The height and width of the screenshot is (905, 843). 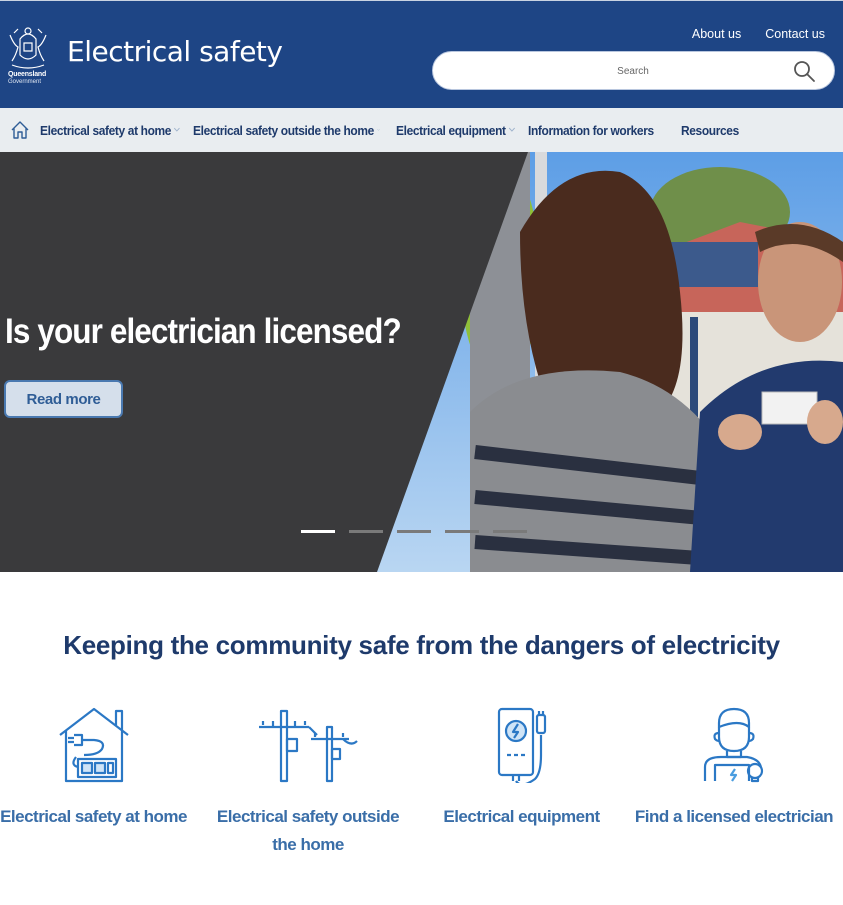 I want to click on card-find-licensed-electrician: Find a licensed electrician, so click(x=734, y=768).